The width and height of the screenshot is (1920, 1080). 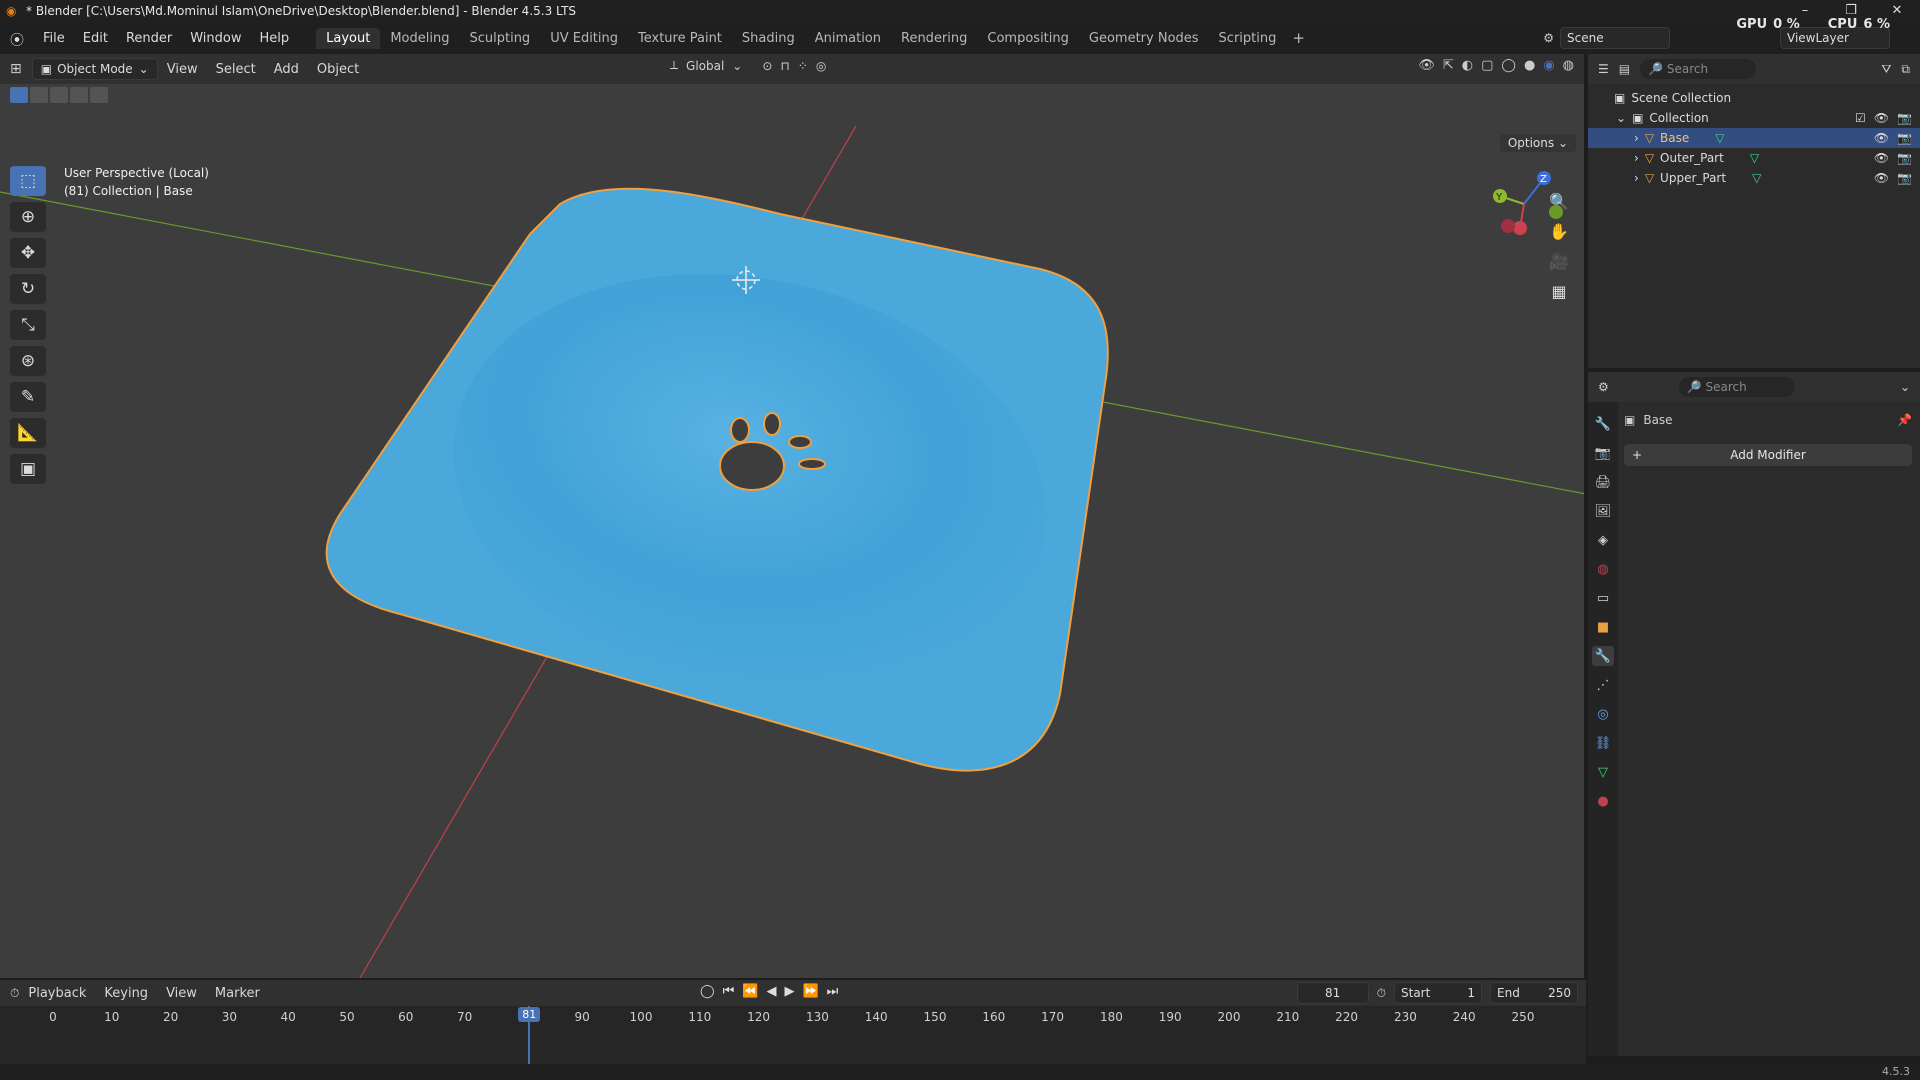 What do you see at coordinates (99, 95) in the screenshot?
I see `select-intersect-icon` at bounding box center [99, 95].